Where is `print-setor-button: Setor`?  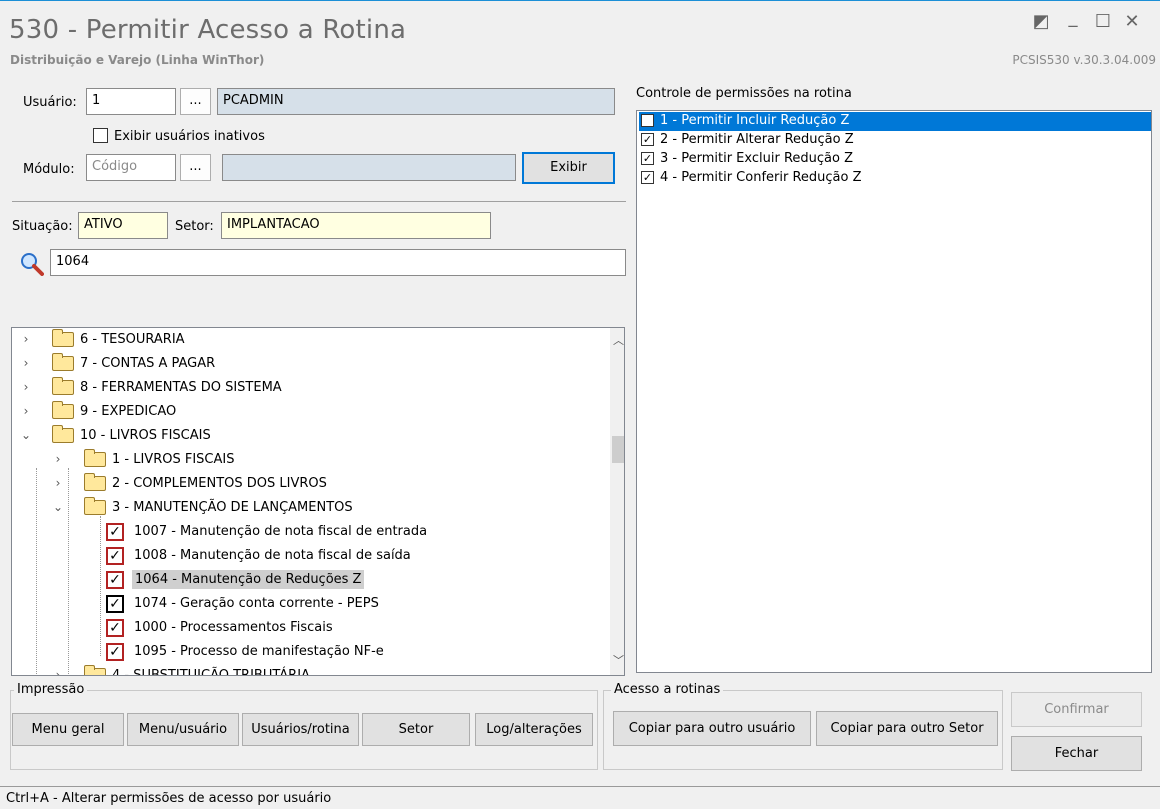 print-setor-button: Setor is located at coordinates (416, 729).